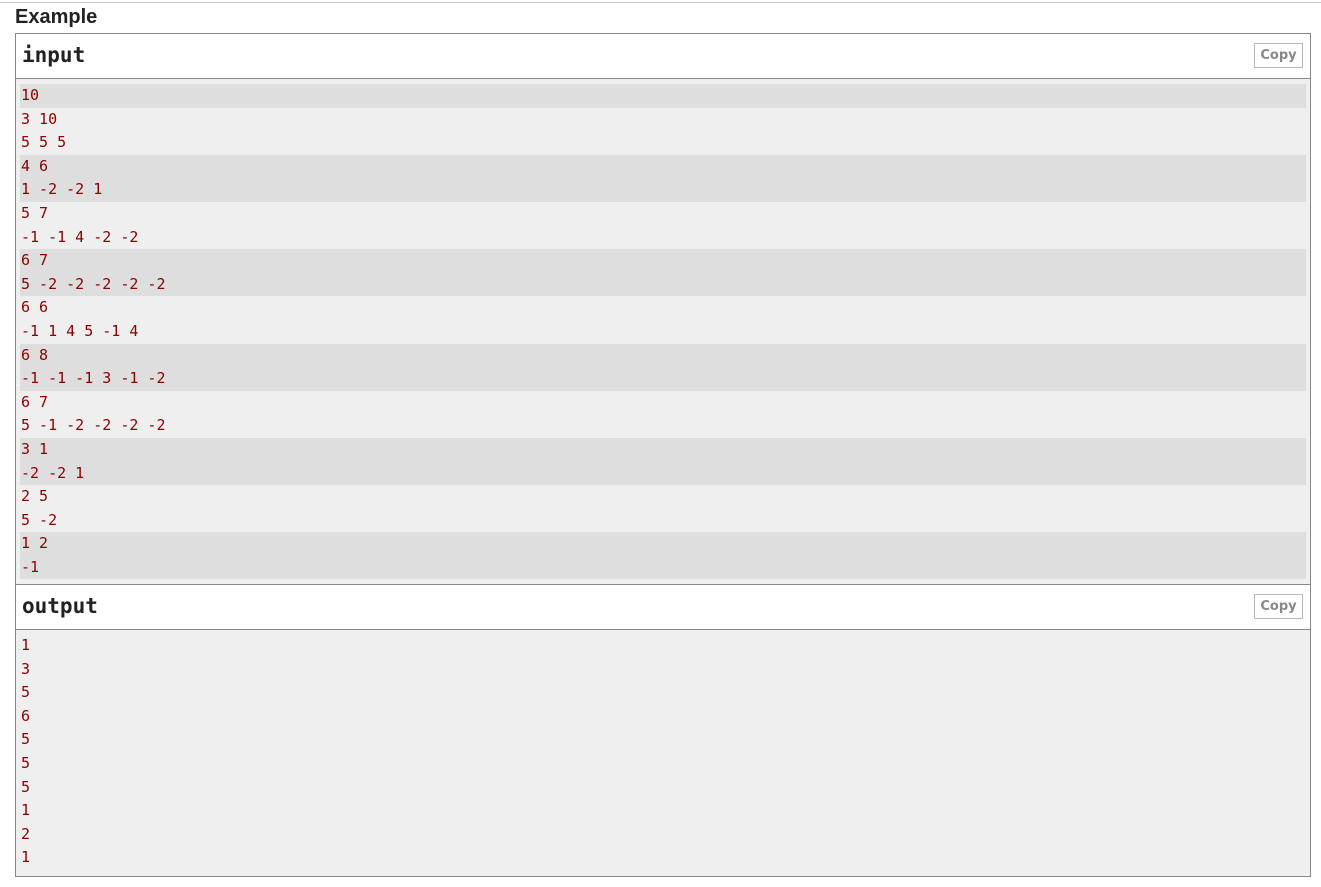 The height and width of the screenshot is (887, 1321). I want to click on input-line: 5 -2, so click(39, 519).